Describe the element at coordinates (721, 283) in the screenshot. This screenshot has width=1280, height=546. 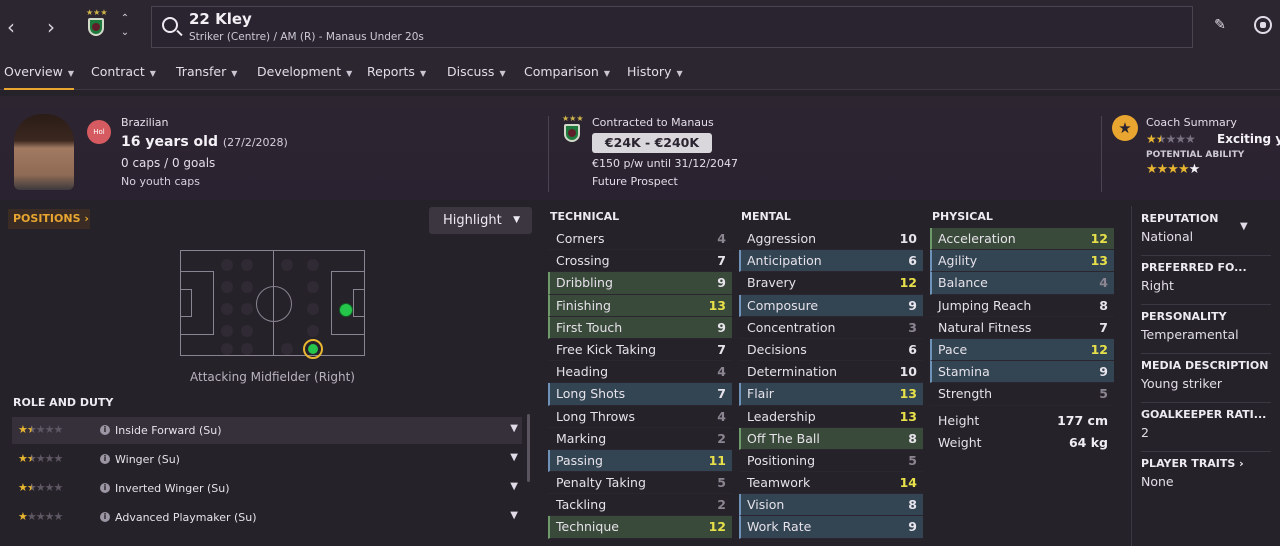
I see `attribute-value: 9` at that location.